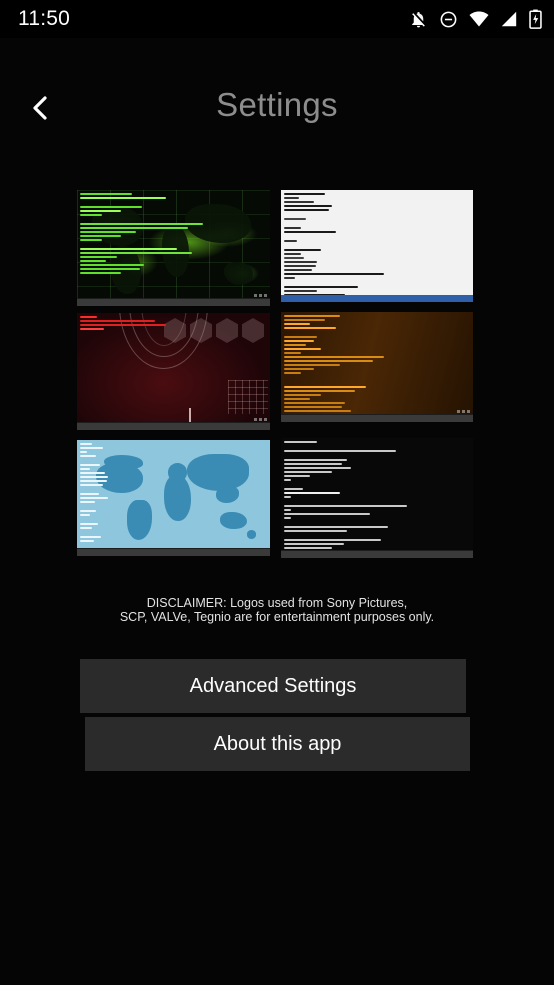 This screenshot has width=554, height=985. I want to click on theme-preview-amber-code, so click(377, 367).